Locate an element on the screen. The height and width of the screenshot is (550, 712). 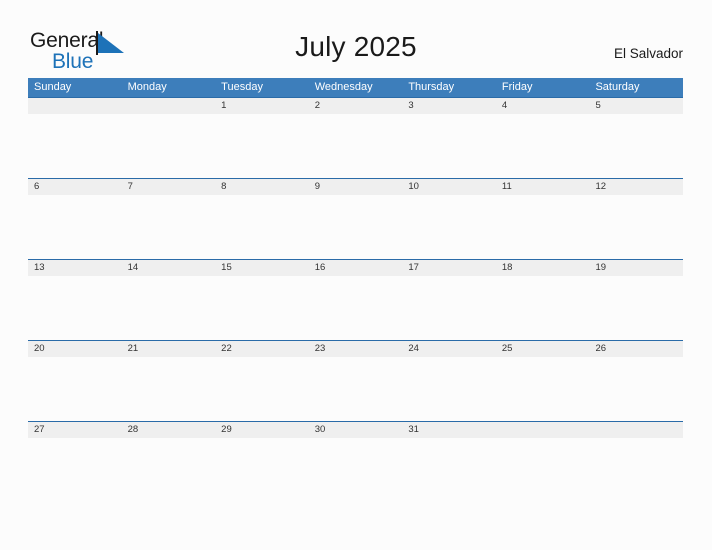
day-number: 25 is located at coordinates (543, 349).